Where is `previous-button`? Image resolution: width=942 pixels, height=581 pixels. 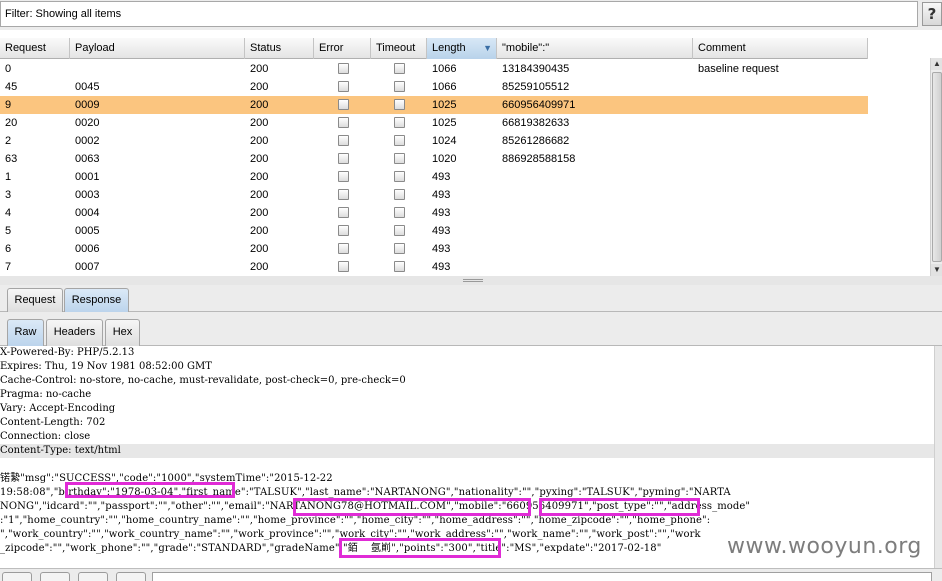
previous-button is located at coordinates (55, 576).